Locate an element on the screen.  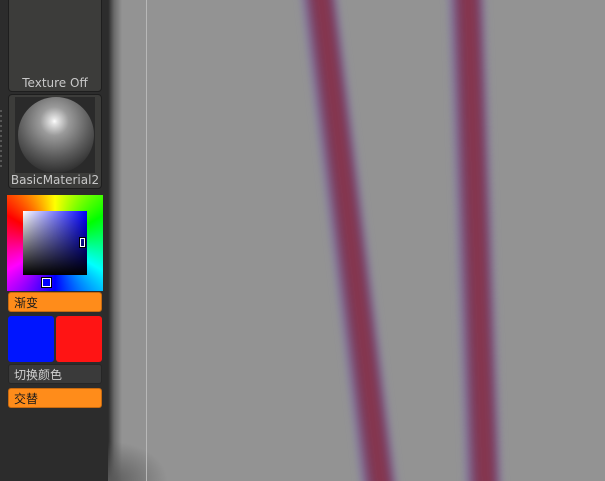
saturation-value-cursor is located at coordinates (82, 242).